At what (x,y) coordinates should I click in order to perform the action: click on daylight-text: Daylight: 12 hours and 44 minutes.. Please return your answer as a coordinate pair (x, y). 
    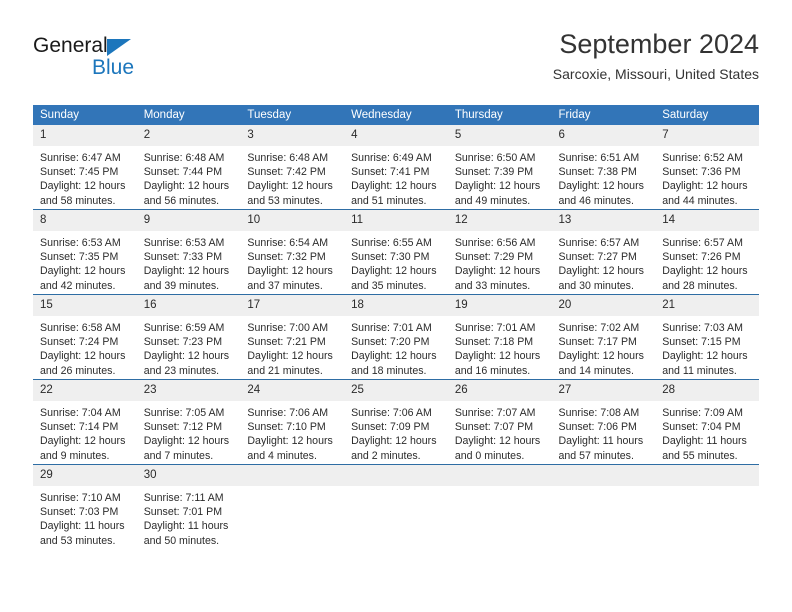
    Looking at the image, I should click on (705, 193).